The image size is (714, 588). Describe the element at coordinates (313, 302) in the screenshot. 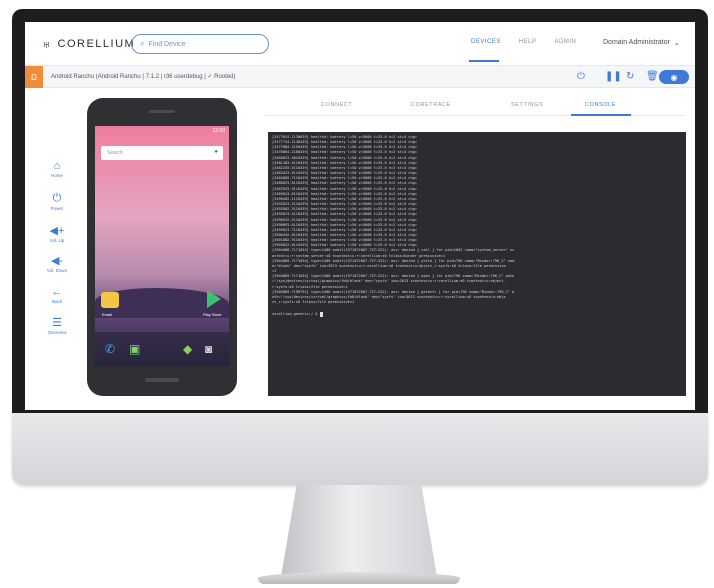

I see `console-log-line: ct_r:sysfs:s0 tclass=file permissive=1` at that location.